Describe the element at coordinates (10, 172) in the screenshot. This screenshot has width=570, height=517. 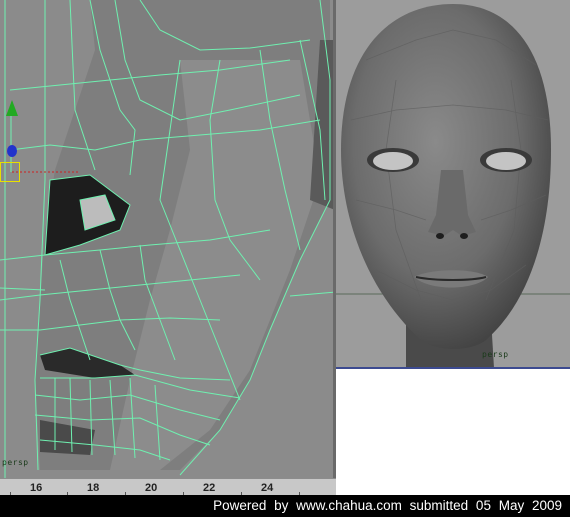
I see `pivot-square-icon` at that location.